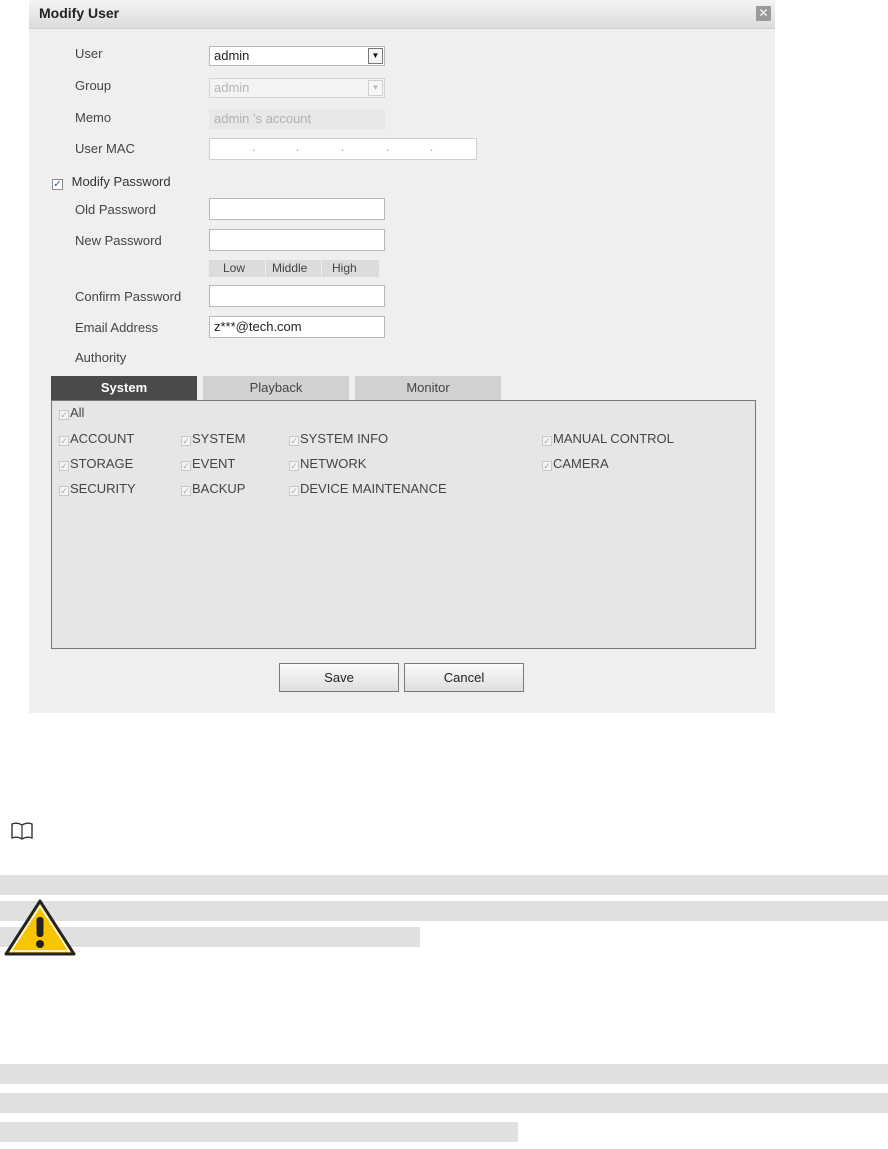 This screenshot has height=1149, width=888. I want to click on perm-camera: ✓ CAMERA, so click(575, 463).